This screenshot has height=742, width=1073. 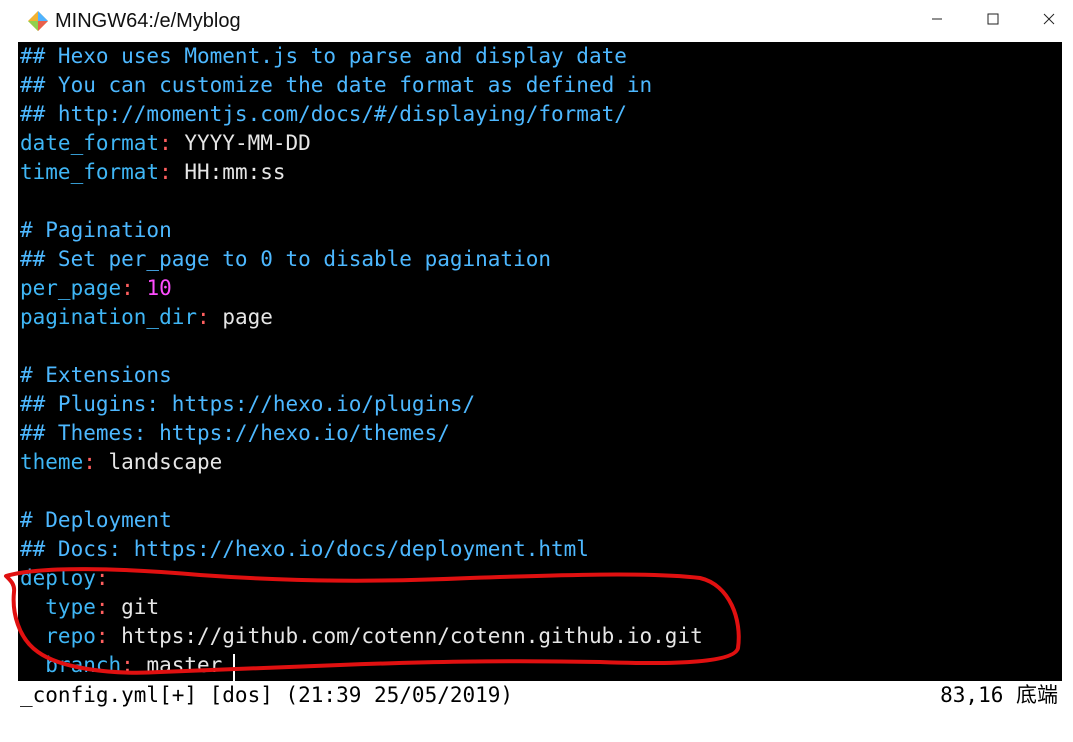 I want to click on editor-token-comment: # Deployment, so click(x=96, y=520).